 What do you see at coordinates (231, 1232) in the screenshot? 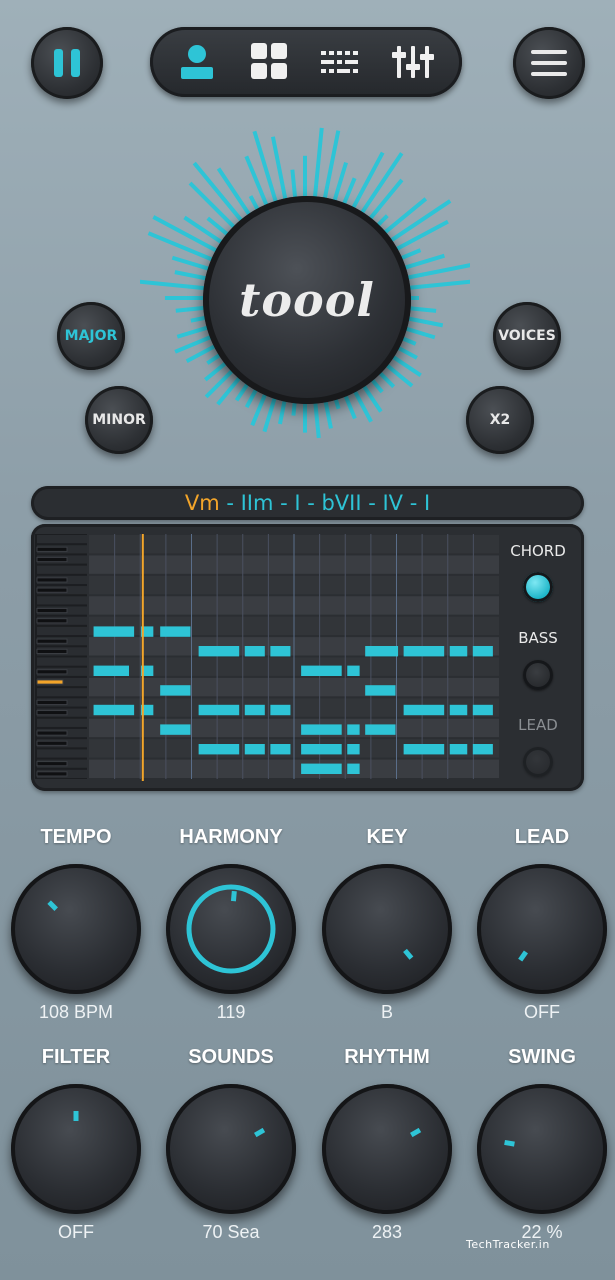
I see `sounds-value: 70 Sea` at bounding box center [231, 1232].